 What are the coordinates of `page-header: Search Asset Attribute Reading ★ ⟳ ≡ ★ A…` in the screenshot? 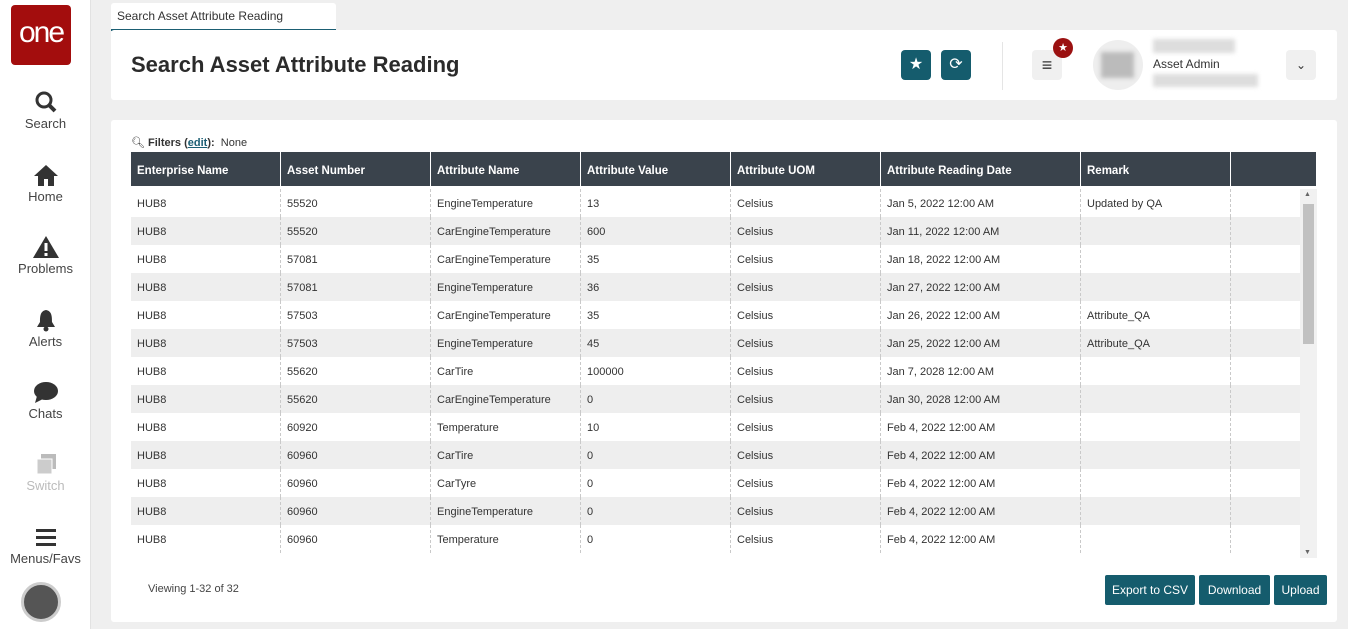 It's located at (724, 65).